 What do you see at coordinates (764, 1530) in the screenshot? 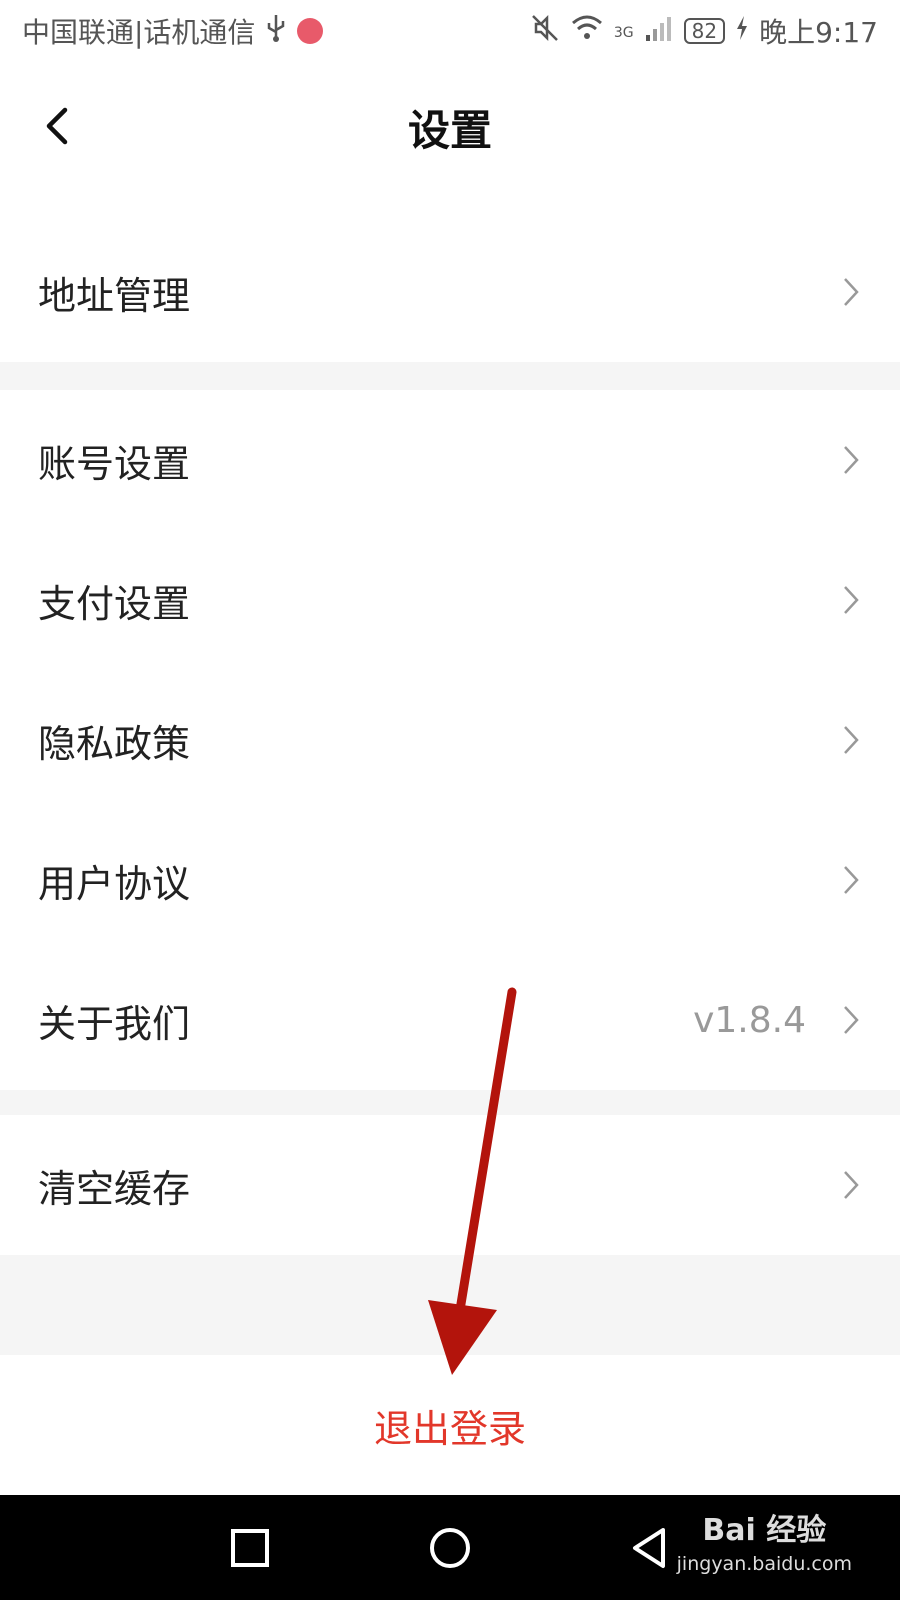
I see `watermark-main: Bai 经验` at bounding box center [764, 1530].